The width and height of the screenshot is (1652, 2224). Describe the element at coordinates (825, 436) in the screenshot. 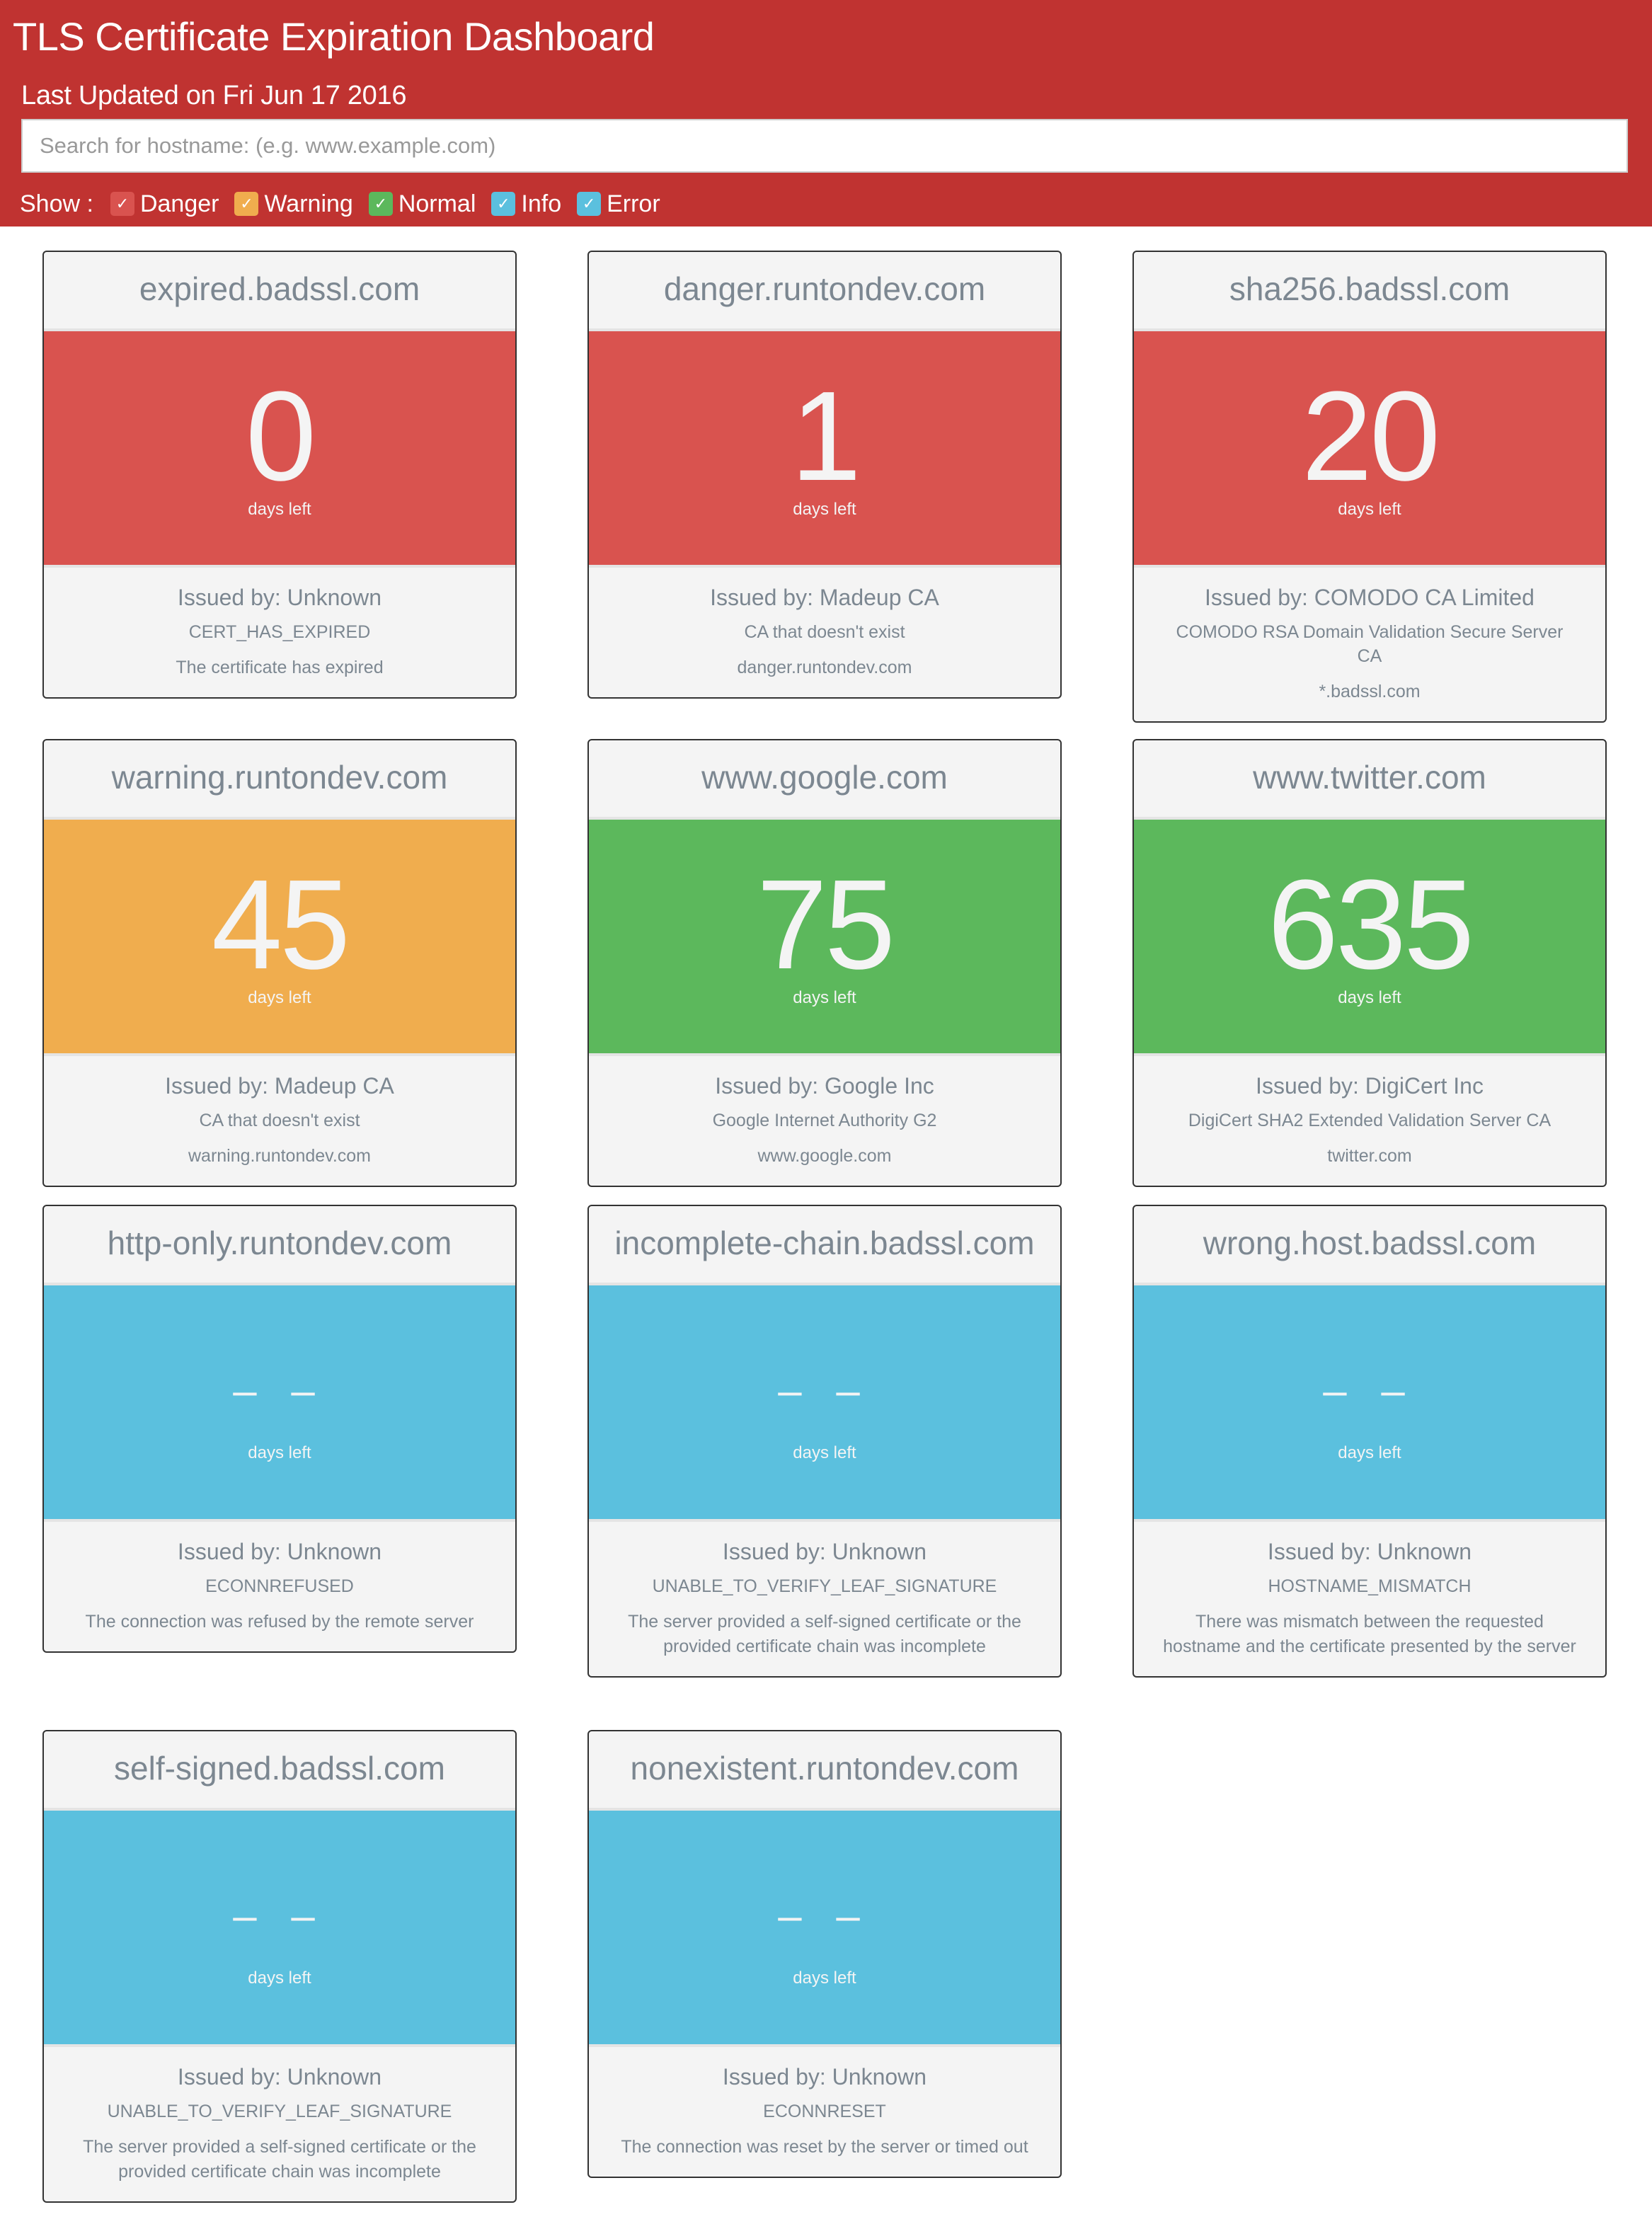

I see `days-left-value: 1` at that location.